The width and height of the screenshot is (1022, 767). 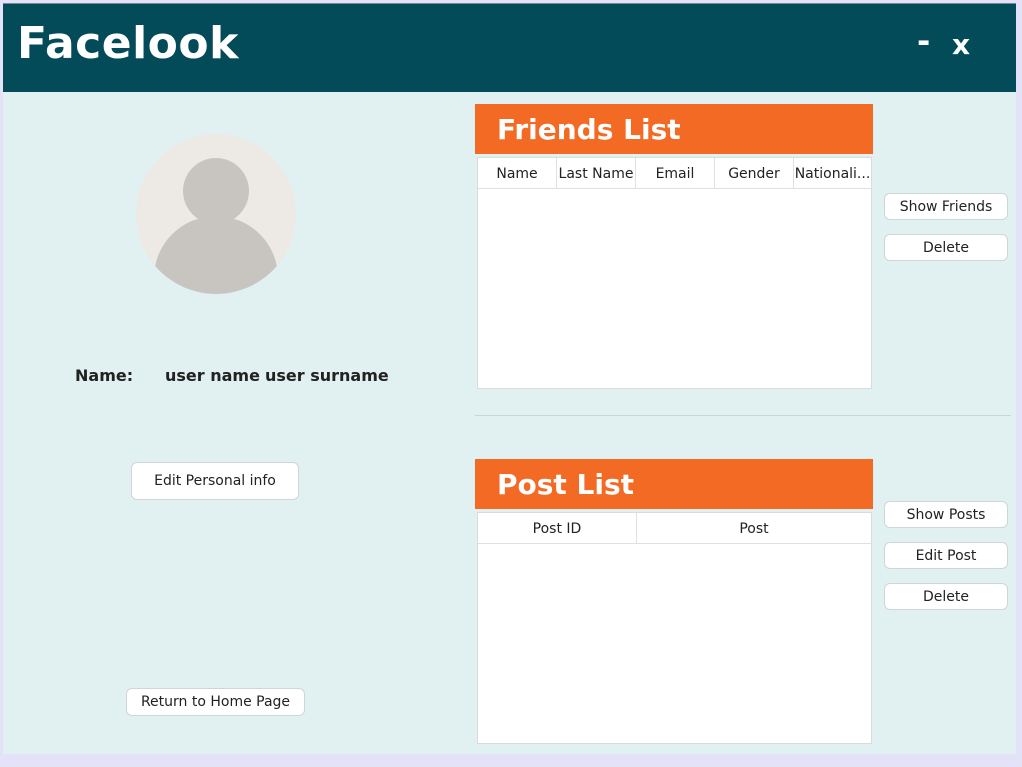 What do you see at coordinates (674, 129) in the screenshot?
I see `friends-list-header: Friends List` at bounding box center [674, 129].